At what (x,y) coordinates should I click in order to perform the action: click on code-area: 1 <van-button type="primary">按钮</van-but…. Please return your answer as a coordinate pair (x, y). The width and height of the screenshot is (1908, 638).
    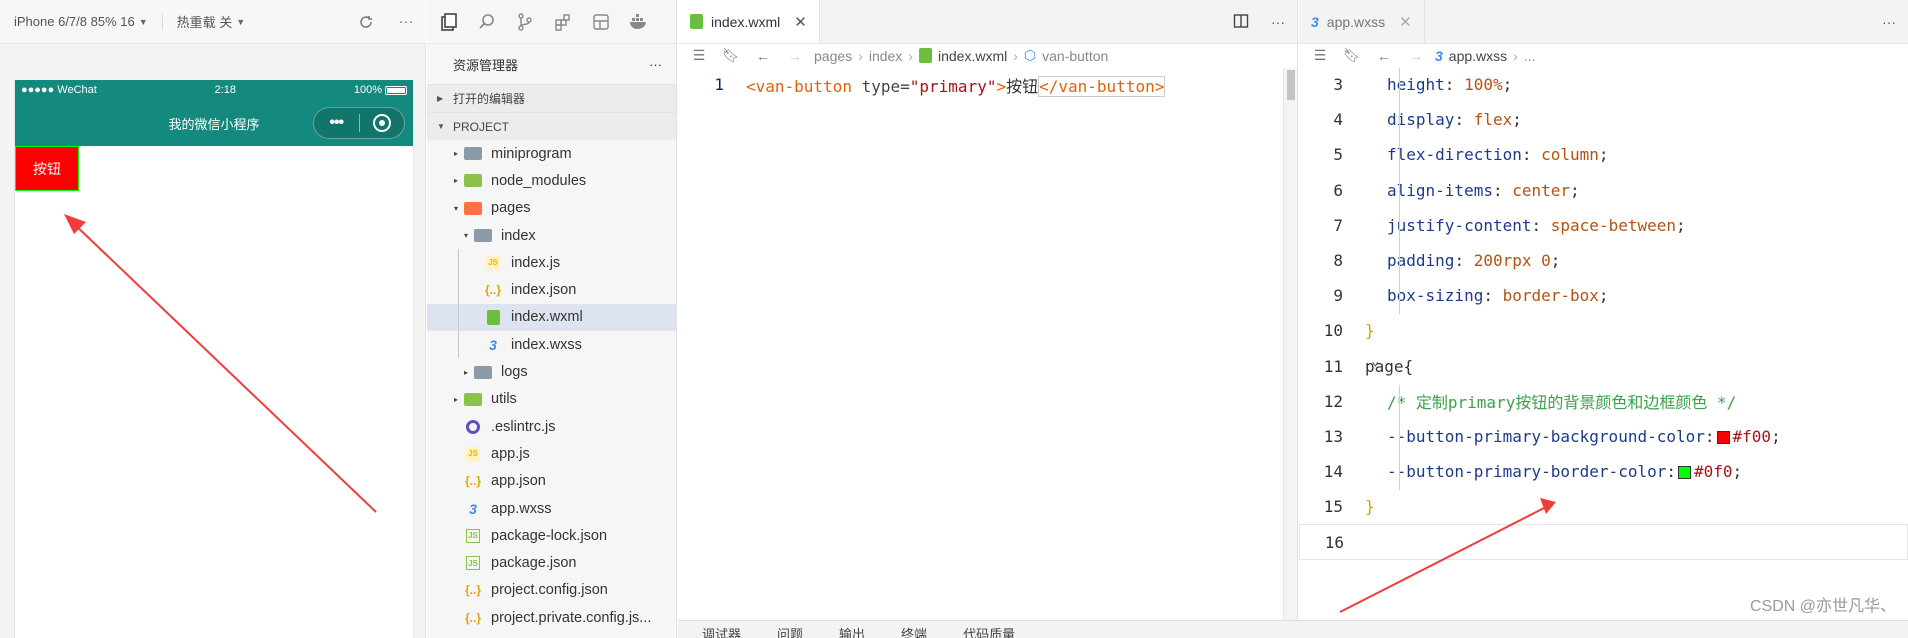
    Looking at the image, I should click on (987, 84).